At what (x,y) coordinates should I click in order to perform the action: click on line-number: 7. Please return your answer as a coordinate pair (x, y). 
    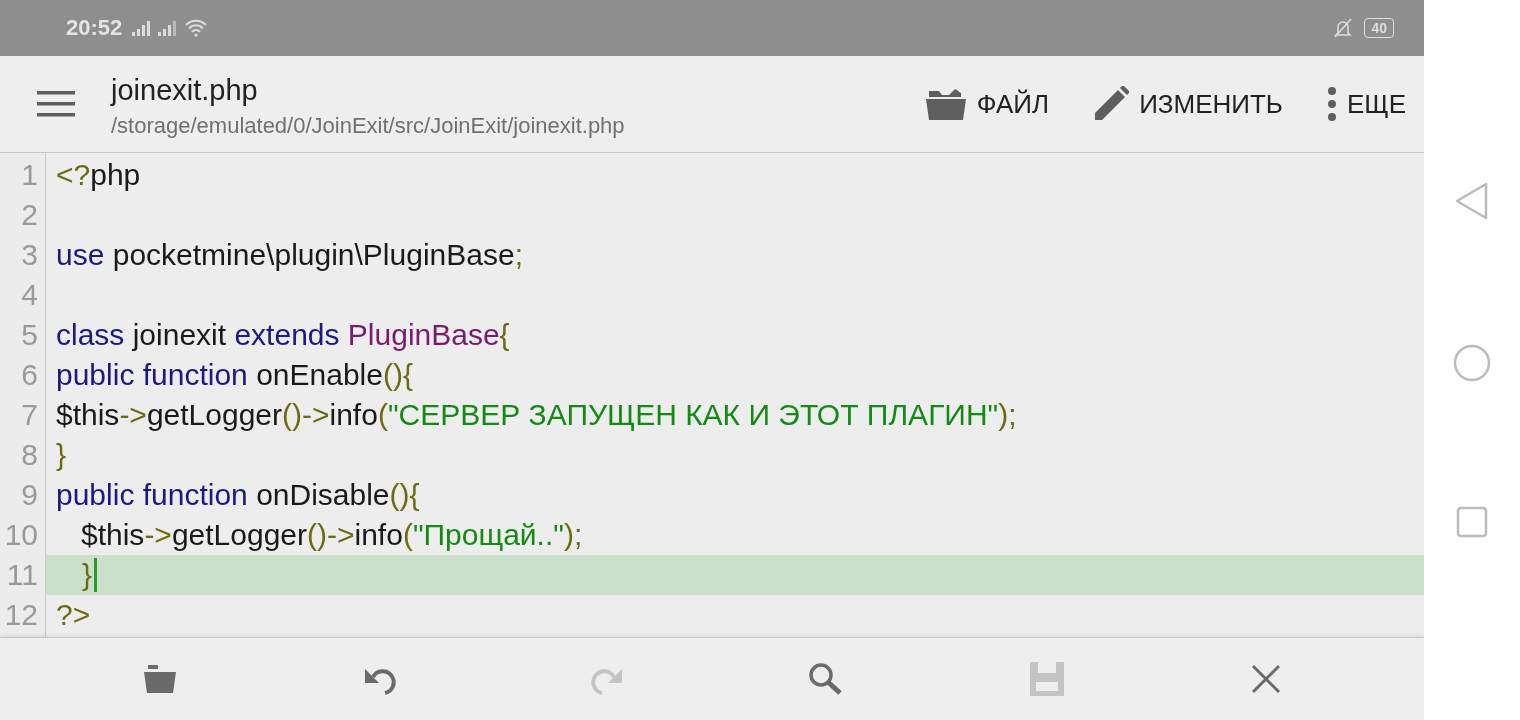
    Looking at the image, I should click on (29, 415).